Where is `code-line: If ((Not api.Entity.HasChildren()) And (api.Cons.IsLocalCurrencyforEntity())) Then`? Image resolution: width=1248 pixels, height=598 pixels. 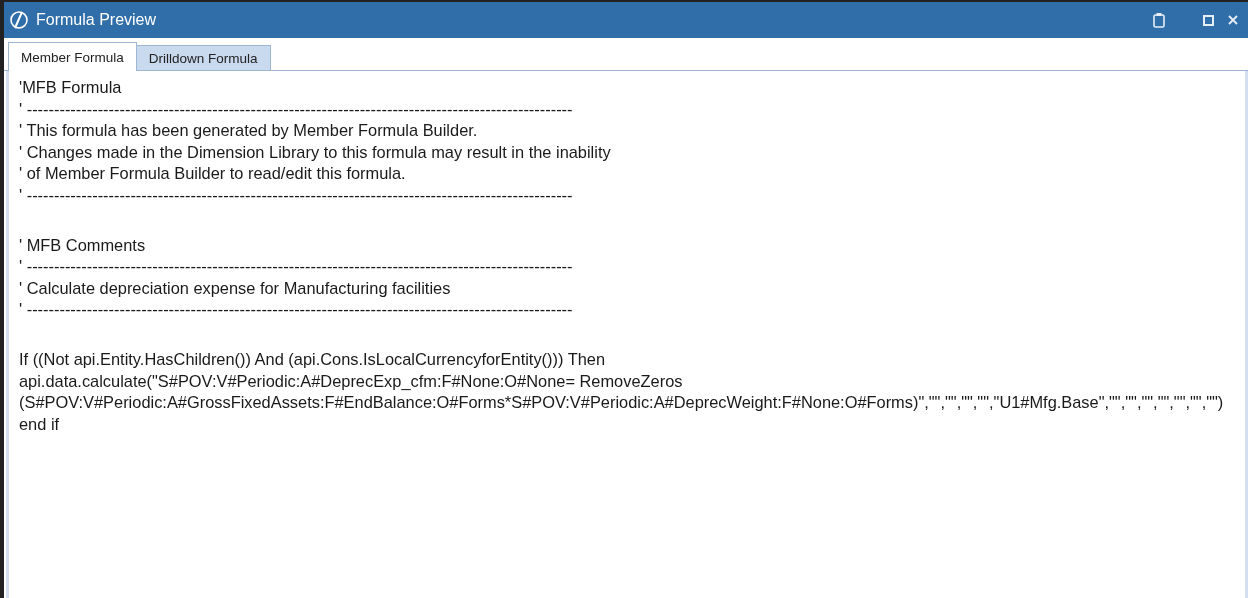 code-line: If ((Not api.Entity.HasChildren()) And (api.Cons.IsLocalCurrencyforEntity())) Then is located at coordinates (313, 359).